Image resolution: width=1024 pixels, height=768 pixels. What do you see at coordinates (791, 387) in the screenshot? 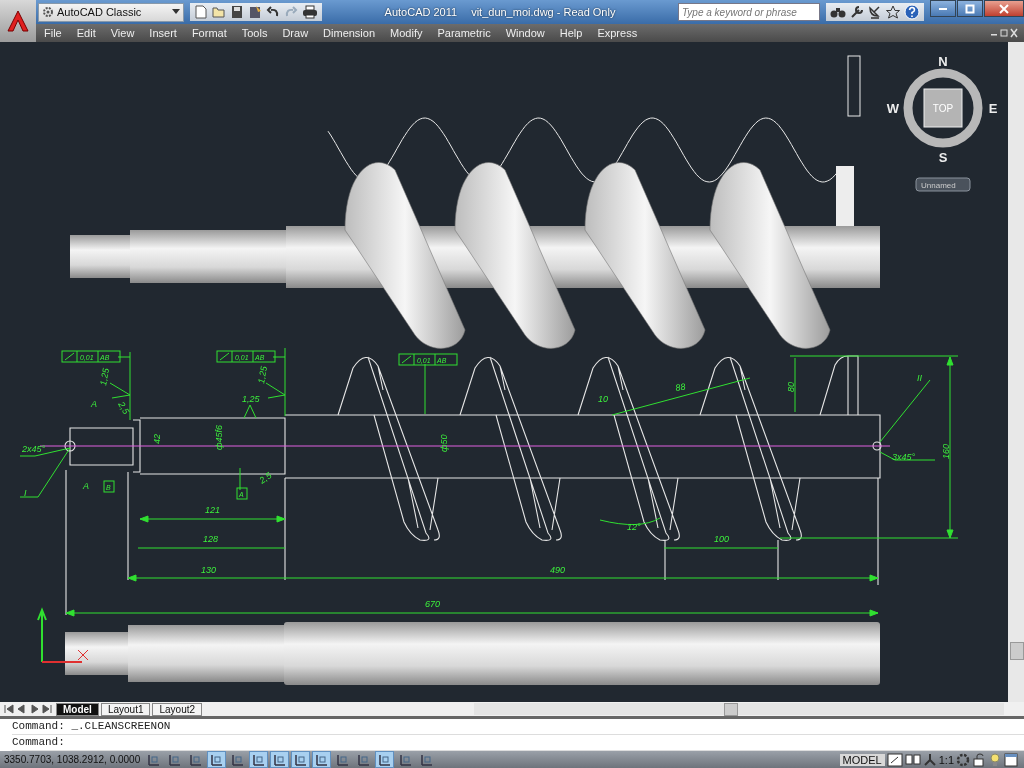
I see `dimension-label: 80` at bounding box center [791, 387].